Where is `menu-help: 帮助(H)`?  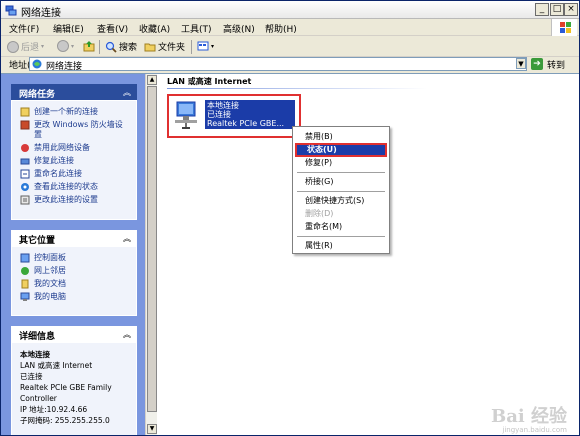
menu-help: 帮助(H) is located at coordinates (281, 28).